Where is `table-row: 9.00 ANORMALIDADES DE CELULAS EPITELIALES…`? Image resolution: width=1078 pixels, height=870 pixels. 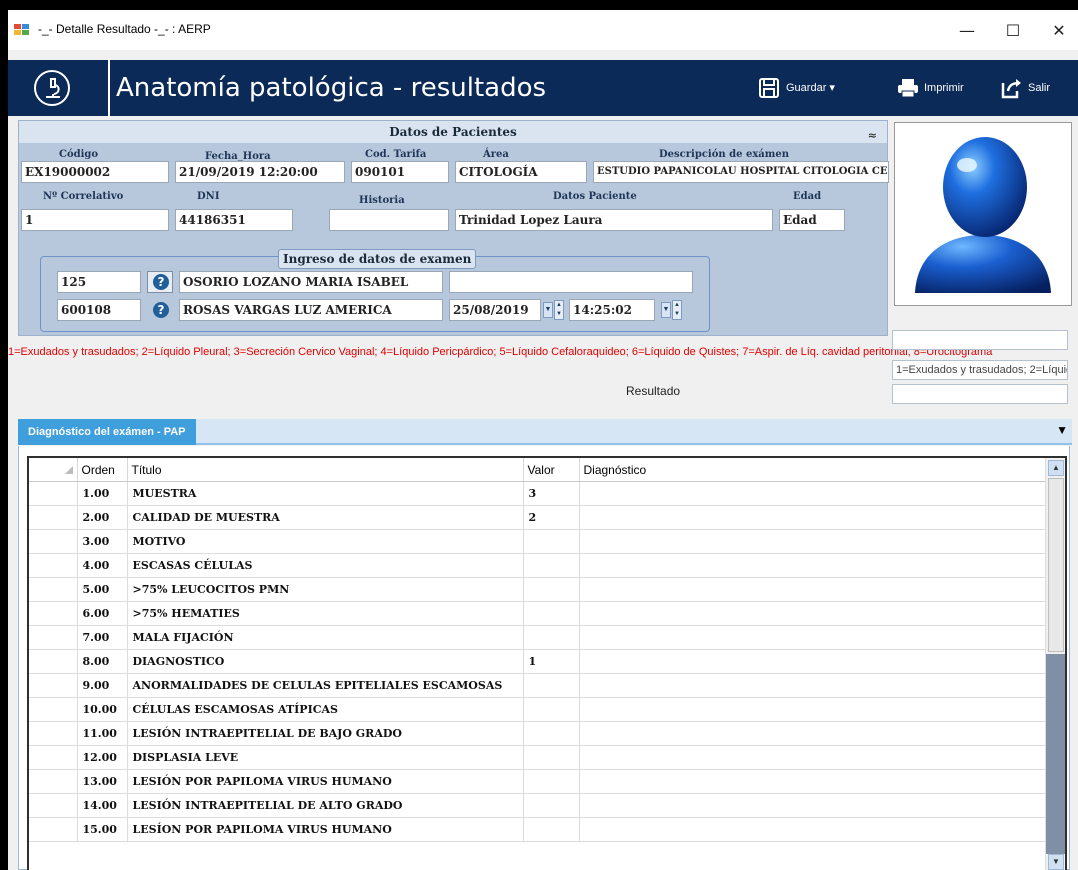 table-row: 9.00 ANORMALIDADES DE CELULAS EPITELIALES… is located at coordinates (537, 685).